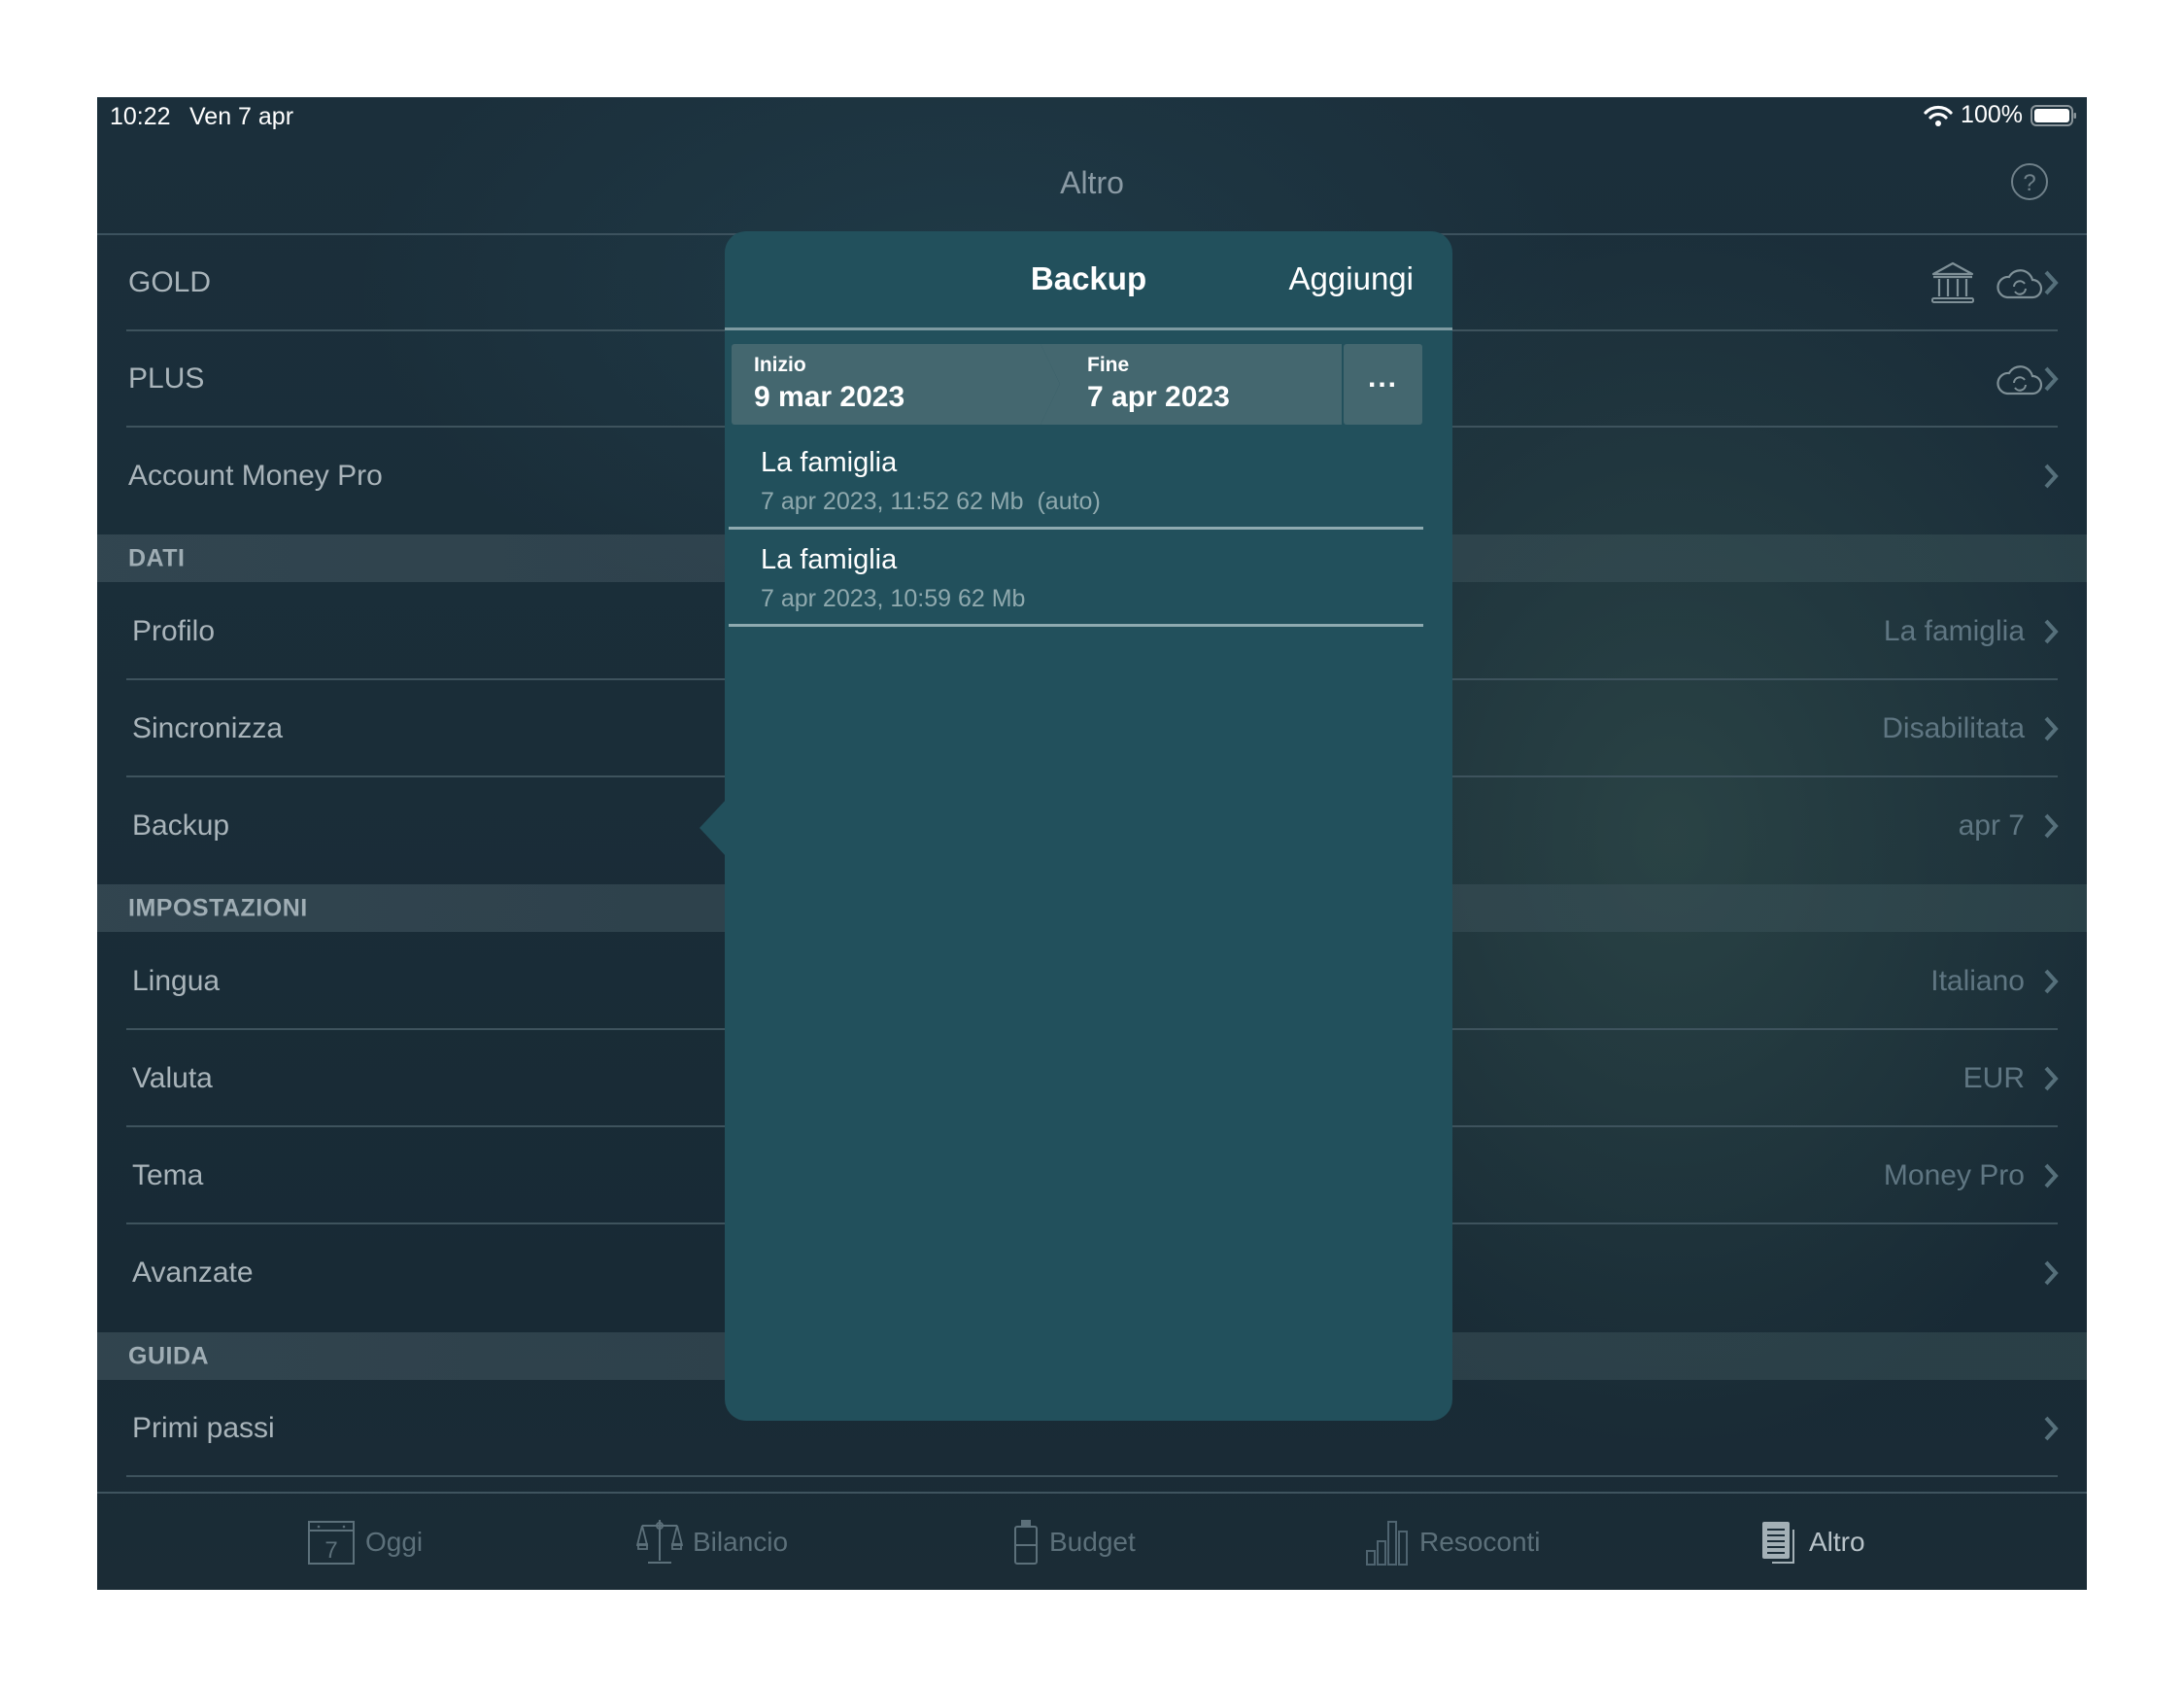 This screenshot has width=2184, height=1687. Describe the element at coordinates (1993, 1078) in the screenshot. I see `row-value: EUR` at that location.